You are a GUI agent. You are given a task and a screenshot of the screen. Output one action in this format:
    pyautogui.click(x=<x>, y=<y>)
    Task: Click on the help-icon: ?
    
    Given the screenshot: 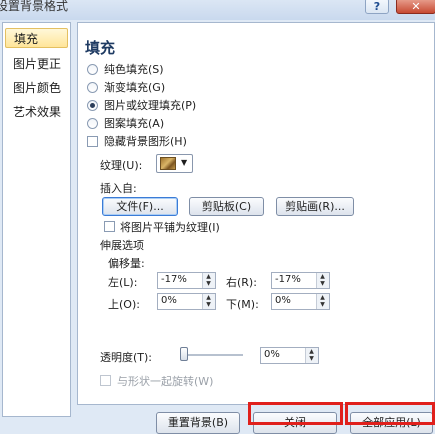 What is the action you would take?
    pyautogui.click(x=377, y=6)
    